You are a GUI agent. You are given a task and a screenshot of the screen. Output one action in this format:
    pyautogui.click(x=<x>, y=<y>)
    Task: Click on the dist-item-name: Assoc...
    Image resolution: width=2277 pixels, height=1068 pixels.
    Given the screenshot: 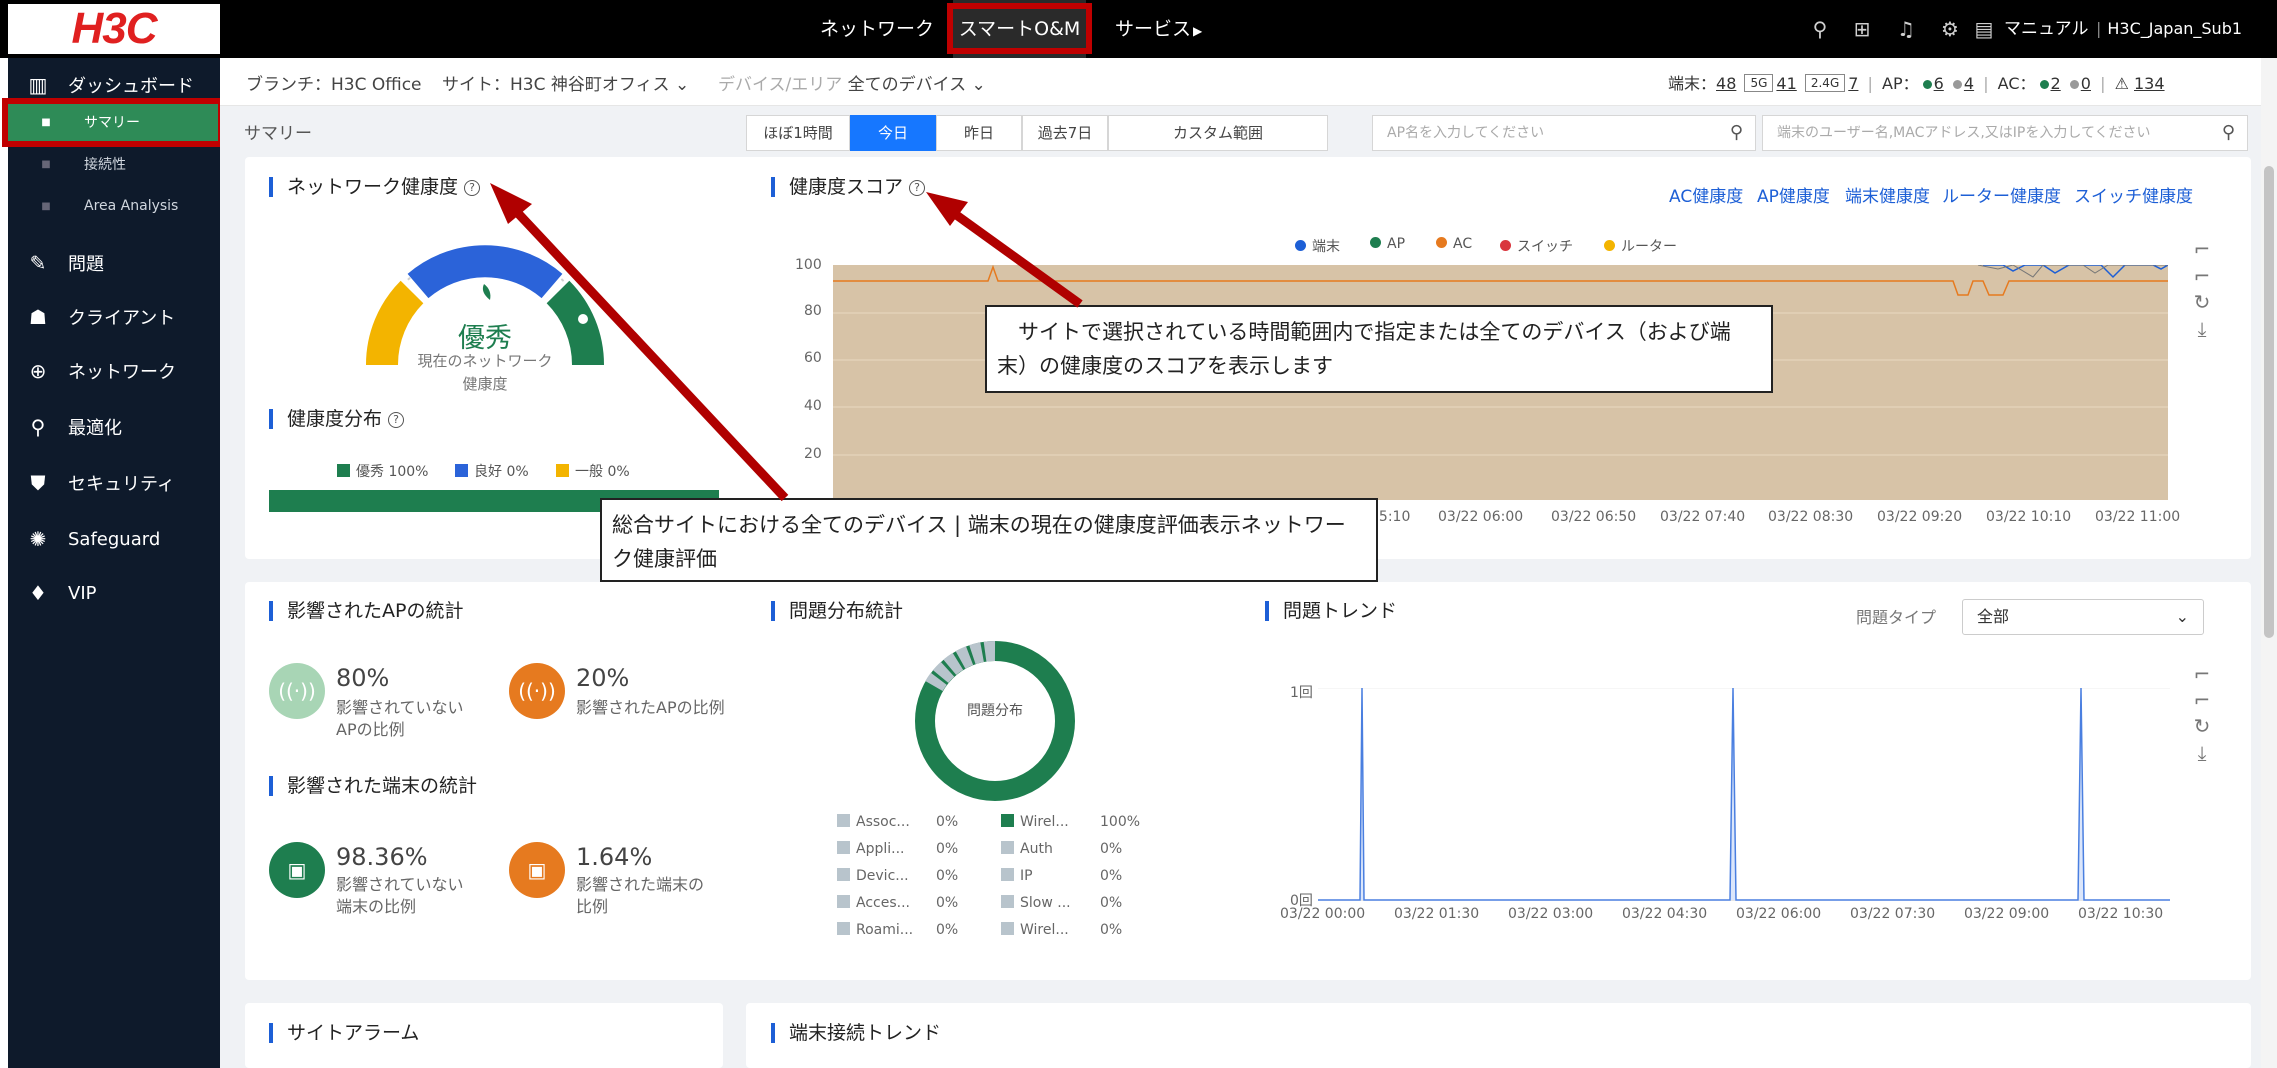 What is the action you would take?
    pyautogui.click(x=883, y=822)
    